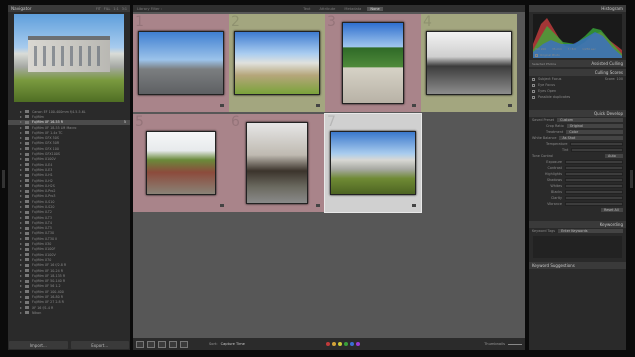 The height and width of the screenshot is (357, 635). Describe the element at coordinates (151, 344) in the screenshot. I see `loupe-view-icon` at that location.